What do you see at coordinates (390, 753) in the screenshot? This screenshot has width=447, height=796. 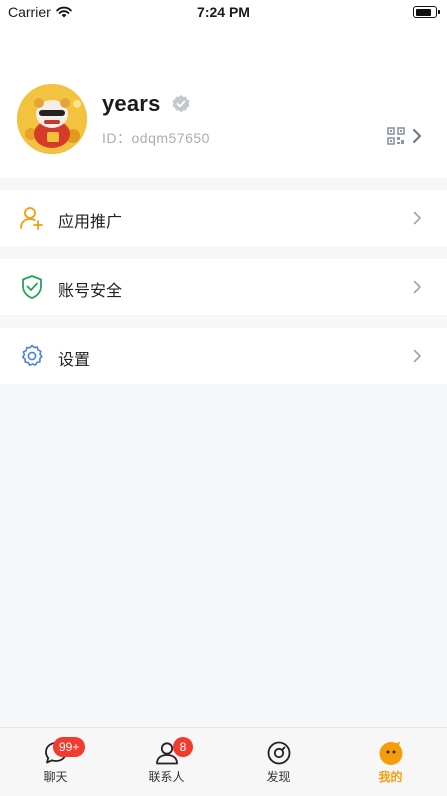 I see `me-face-icon` at bounding box center [390, 753].